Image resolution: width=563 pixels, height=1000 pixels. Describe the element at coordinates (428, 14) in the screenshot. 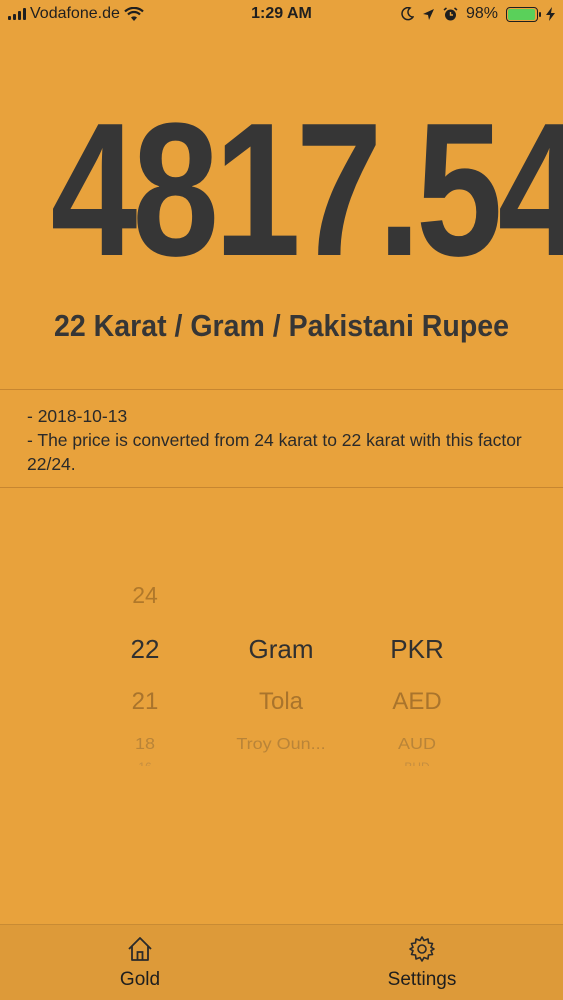

I see `location-icon` at that location.